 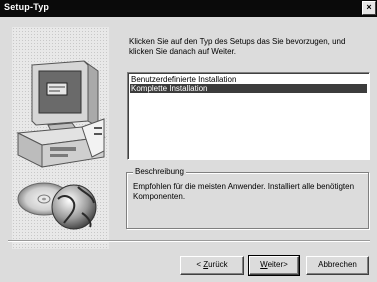 What do you see at coordinates (218, 264) in the screenshot?
I see `back-button-label: urück` at bounding box center [218, 264].